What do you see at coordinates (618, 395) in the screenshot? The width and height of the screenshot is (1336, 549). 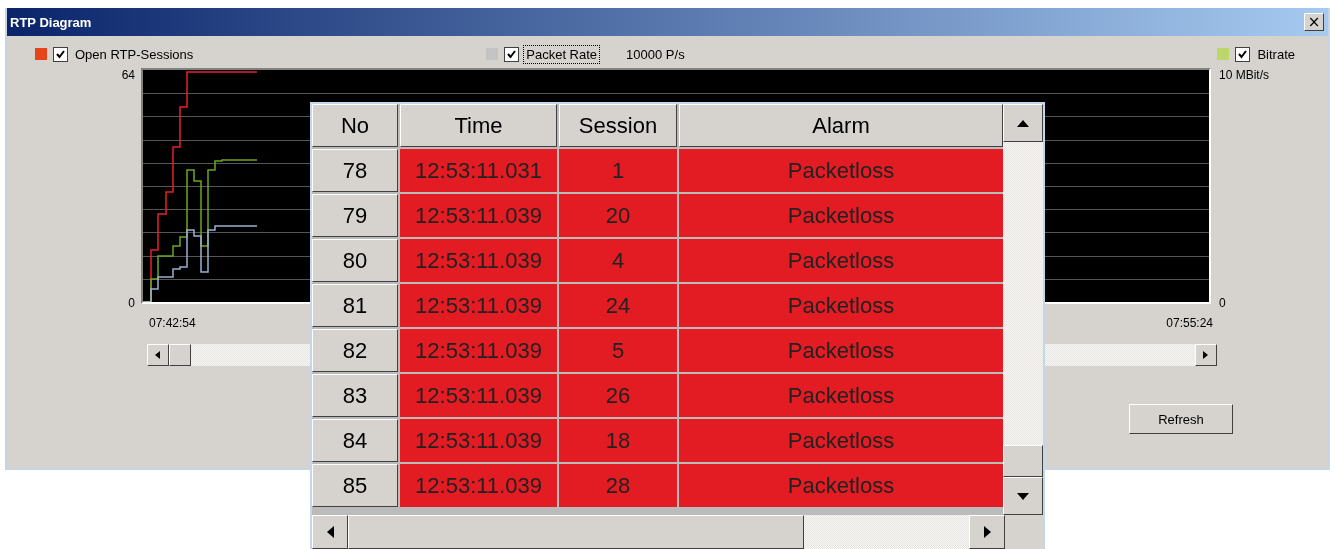 I see `table-cell: 26` at bounding box center [618, 395].